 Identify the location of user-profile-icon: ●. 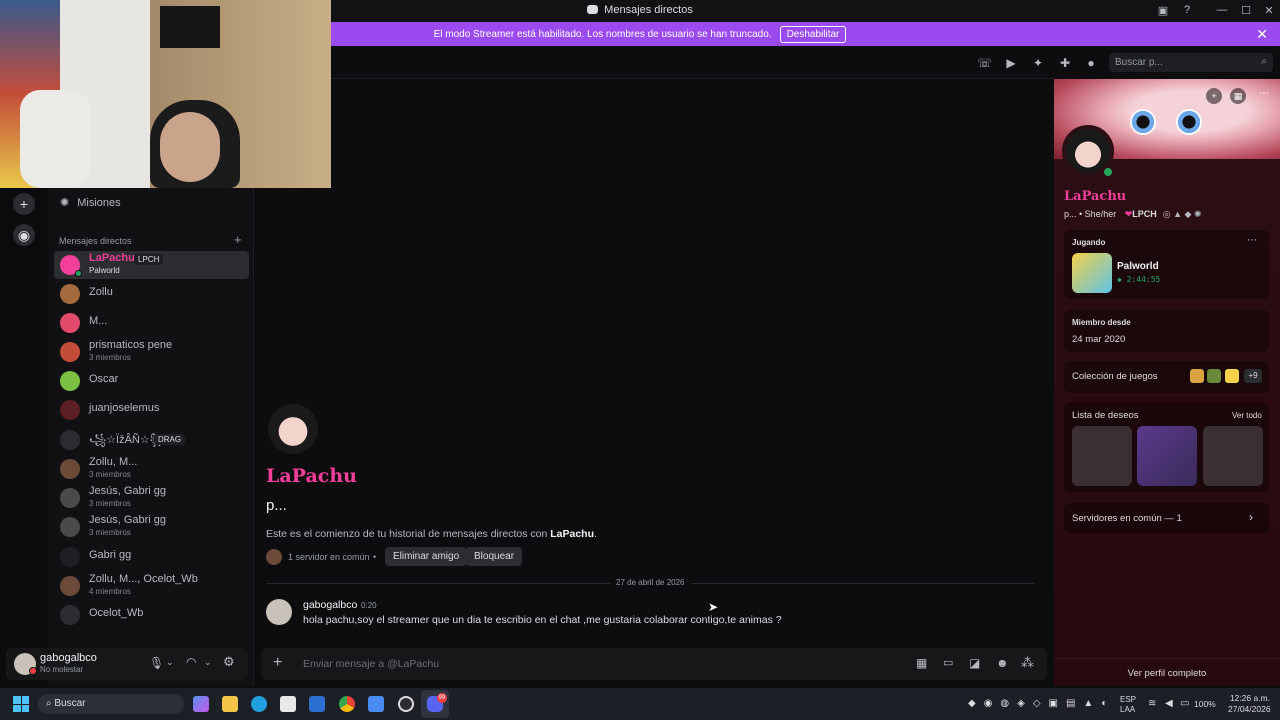
(1091, 63).